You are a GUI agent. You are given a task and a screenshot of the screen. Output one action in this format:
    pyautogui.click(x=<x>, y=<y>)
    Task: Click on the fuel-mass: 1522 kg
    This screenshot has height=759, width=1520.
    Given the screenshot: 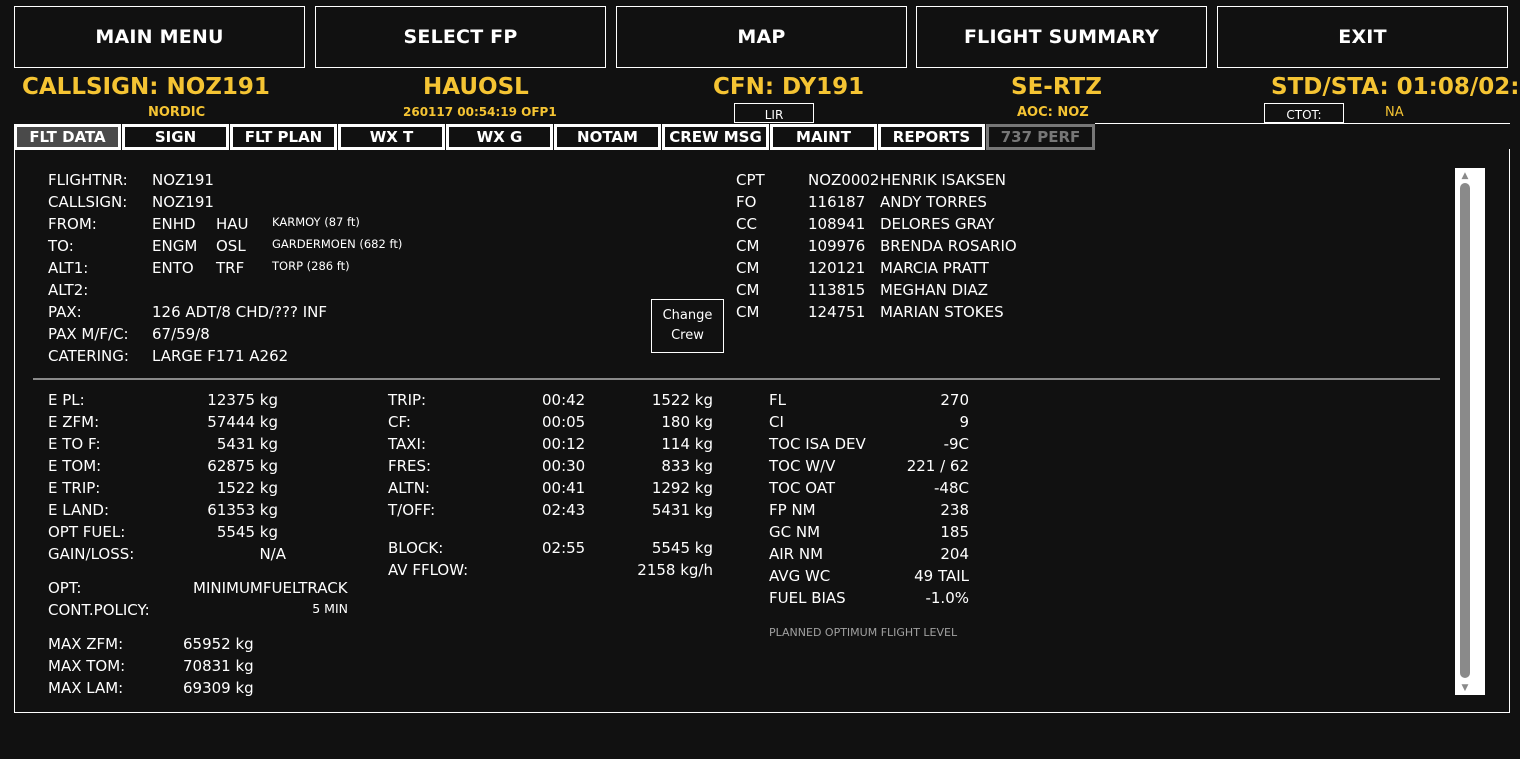 What is the action you would take?
    pyautogui.click(x=682, y=400)
    